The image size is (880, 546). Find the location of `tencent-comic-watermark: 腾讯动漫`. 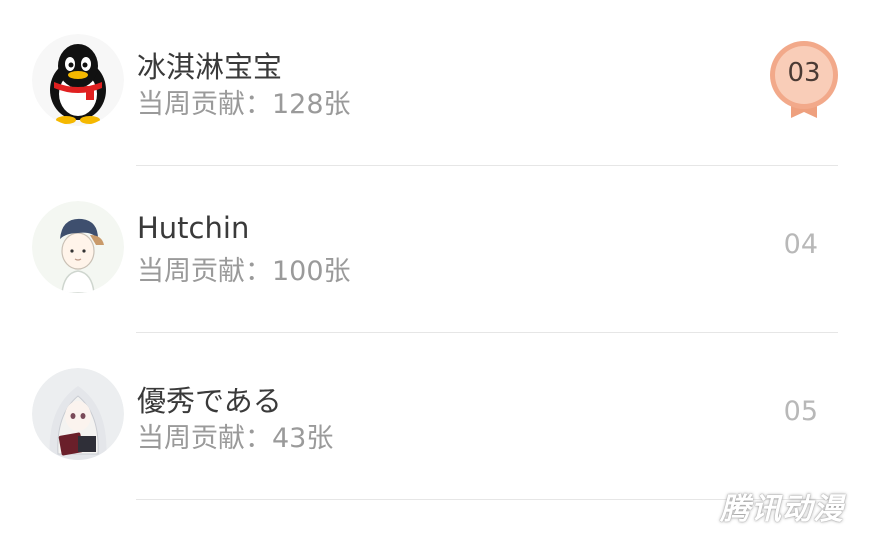

tencent-comic-watermark: 腾讯动漫 is located at coordinates (782, 509).